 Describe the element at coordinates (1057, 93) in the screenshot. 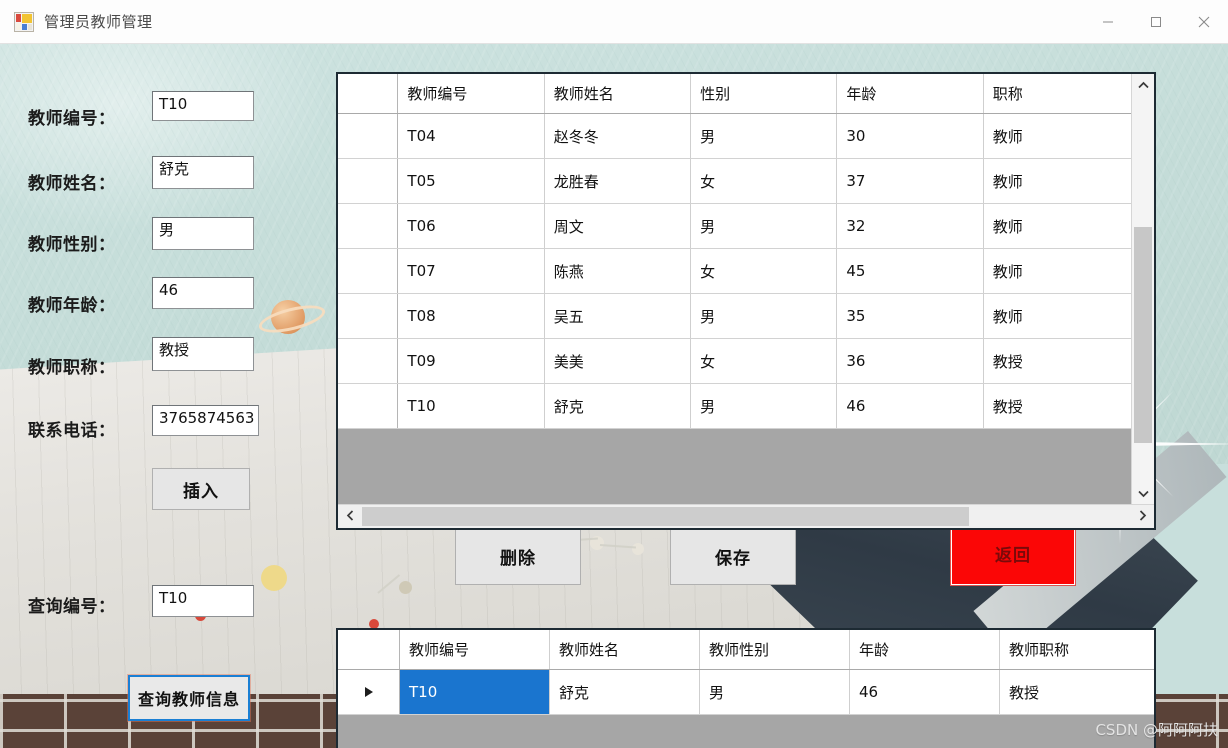

I see `grid-header-title: 职称` at that location.